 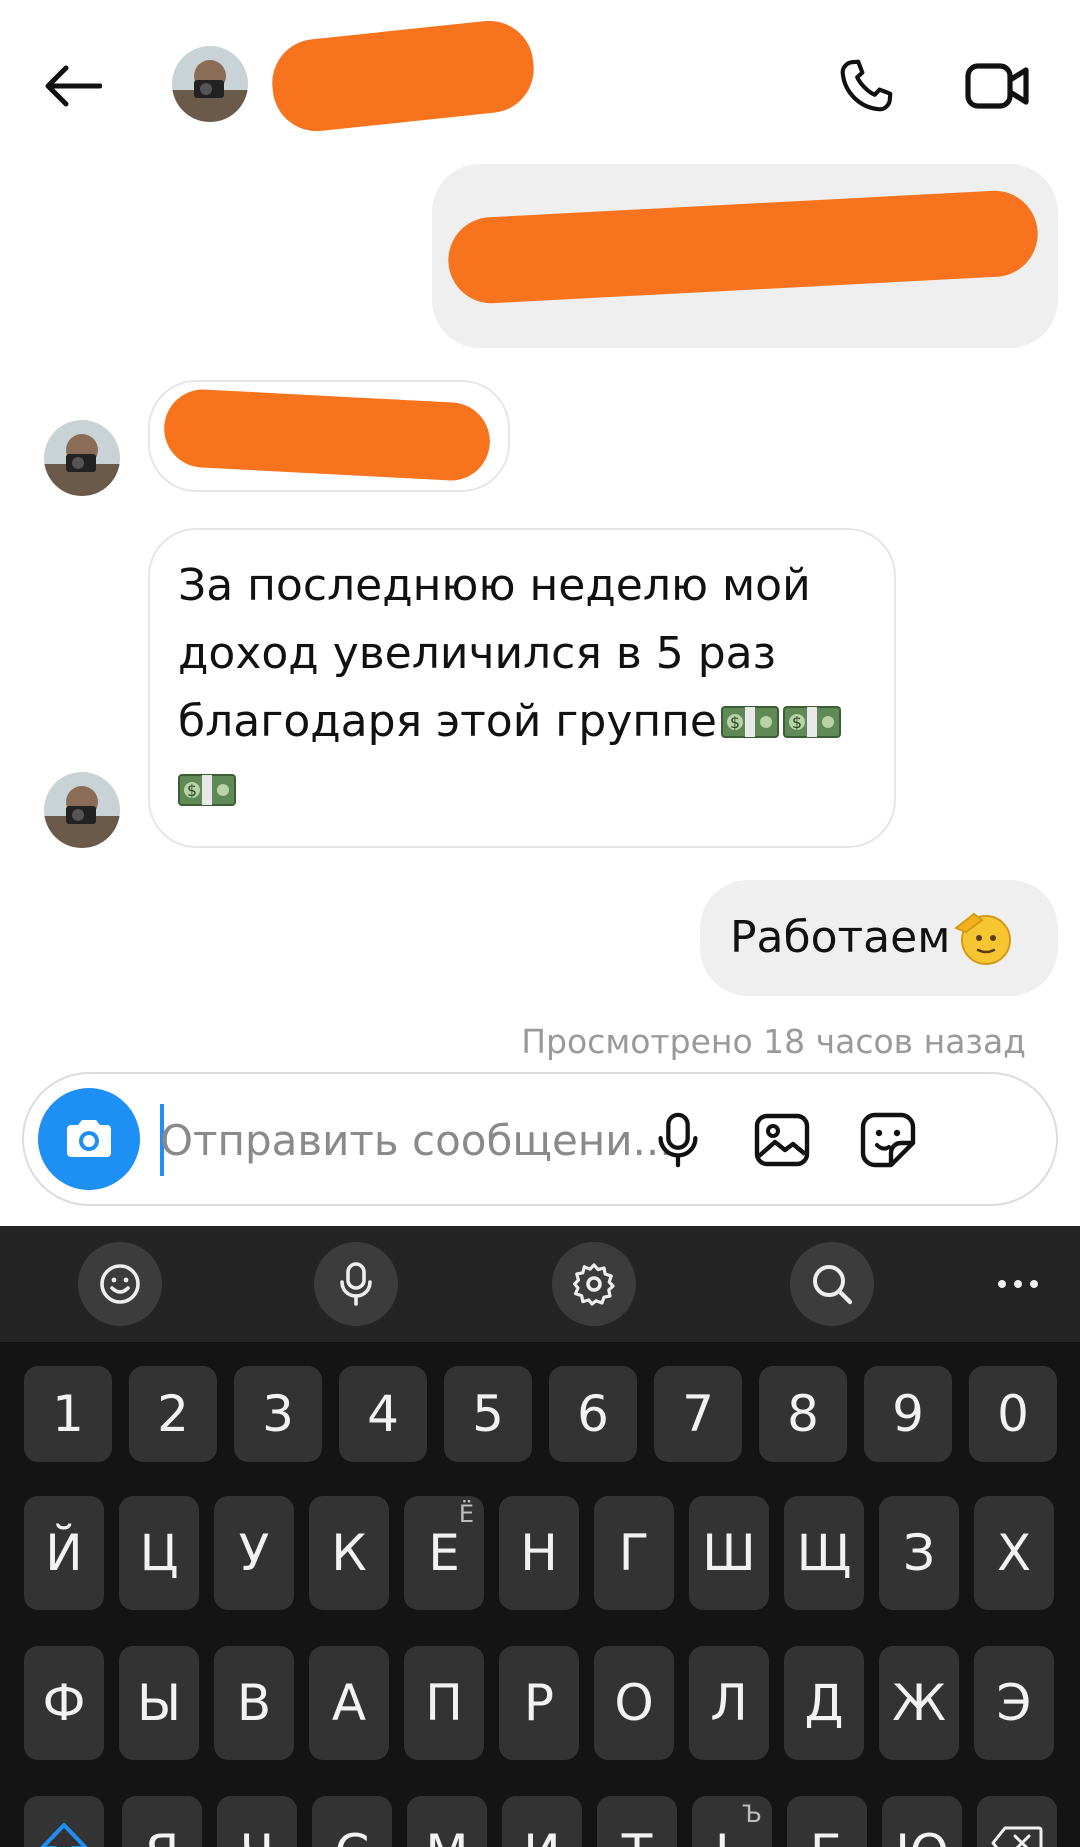 I want to click on key-letter: Э, so click(x=1014, y=1703).